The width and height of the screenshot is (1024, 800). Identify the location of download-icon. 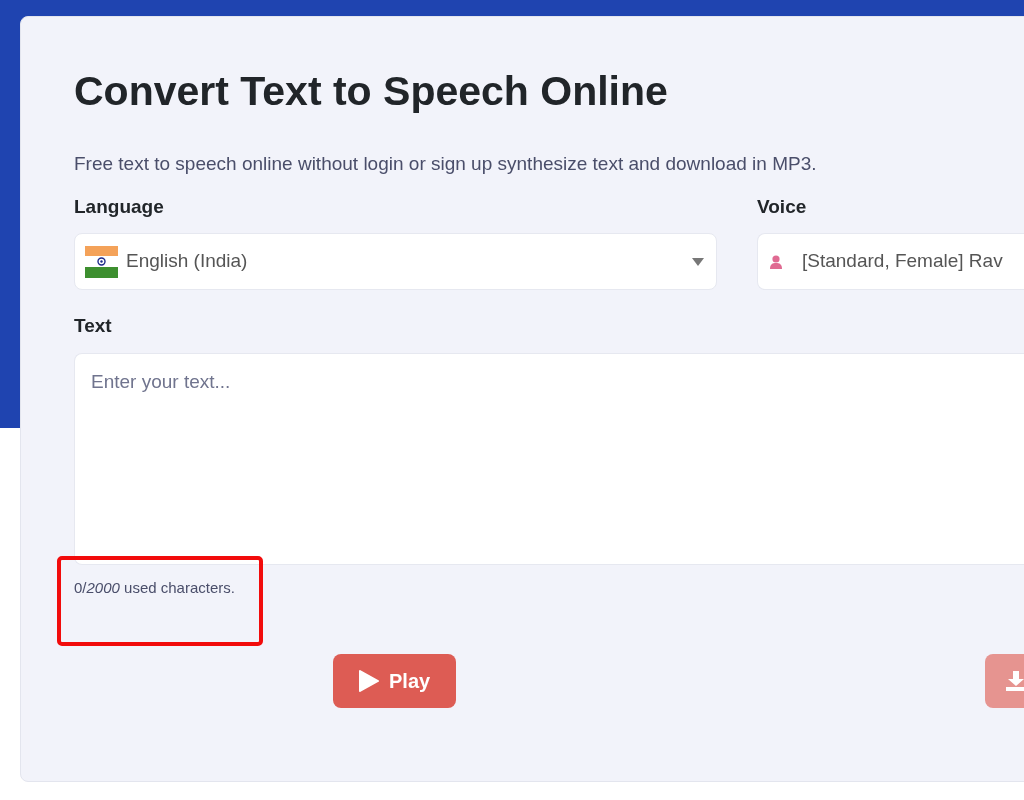
(1014, 681).